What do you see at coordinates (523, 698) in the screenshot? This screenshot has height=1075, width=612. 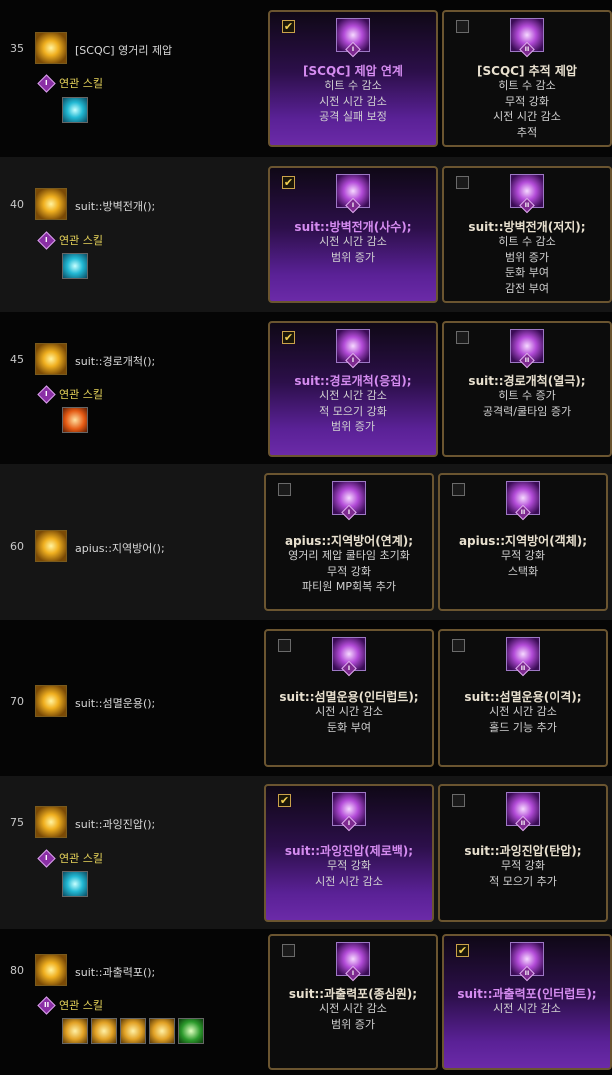 I see `talent-option-2: II suit::섬멸운용(이격); 시전 시간 감소 홀드 기능 추가` at bounding box center [523, 698].